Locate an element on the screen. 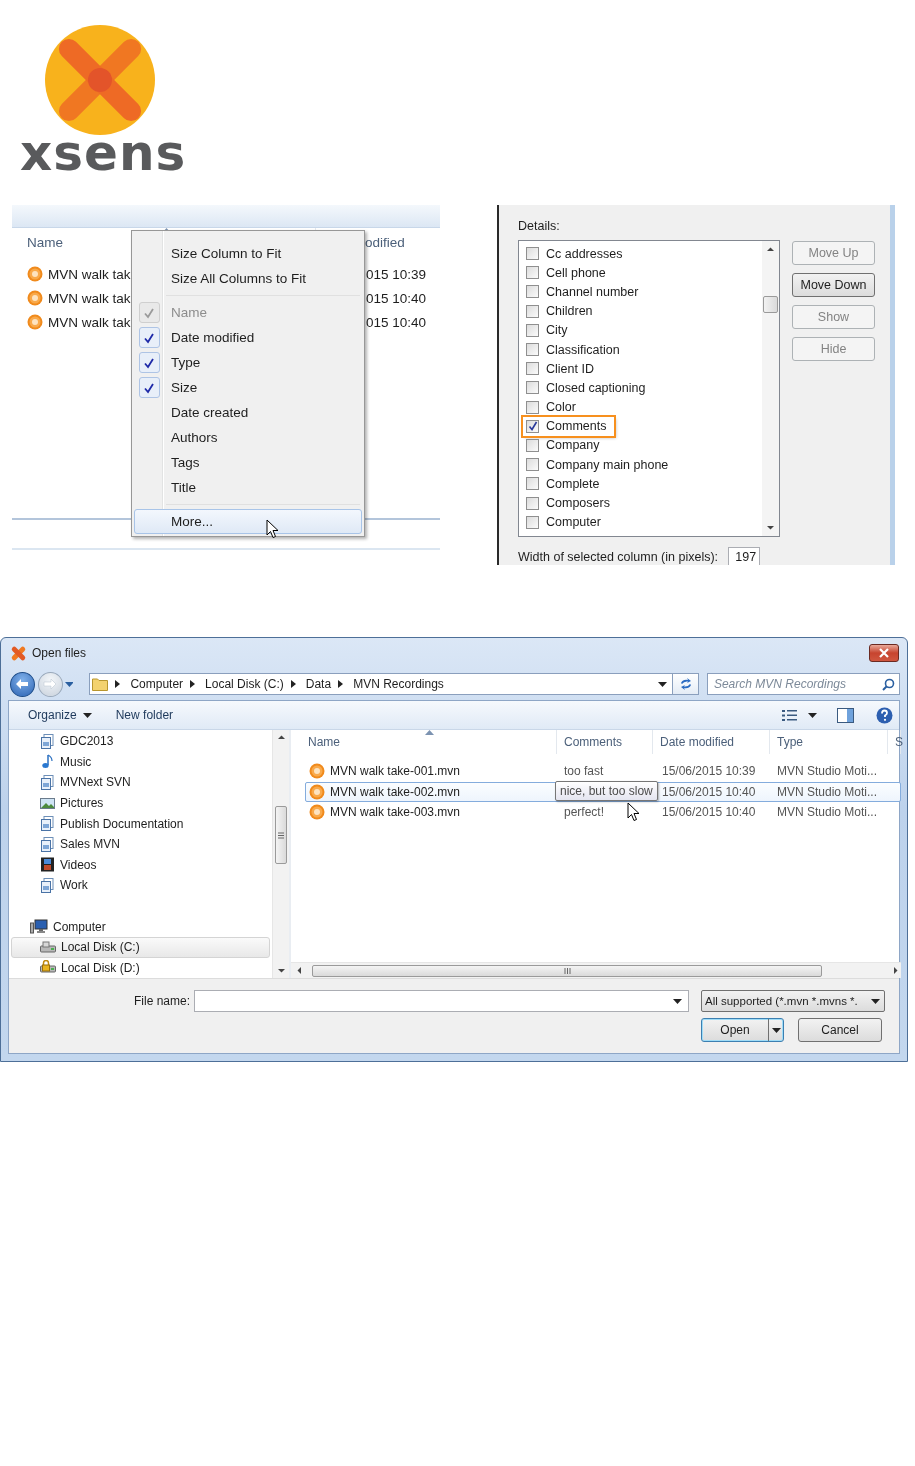  field-label: File name: is located at coordinates (161, 1001).